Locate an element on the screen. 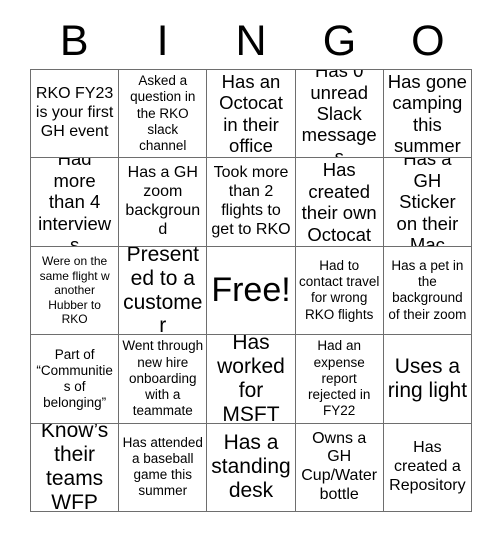 Image resolution: width=500 pixels, height=544 pixels. bingo-cell-text: Had more than 4 interviews is located at coordinates (75, 202).